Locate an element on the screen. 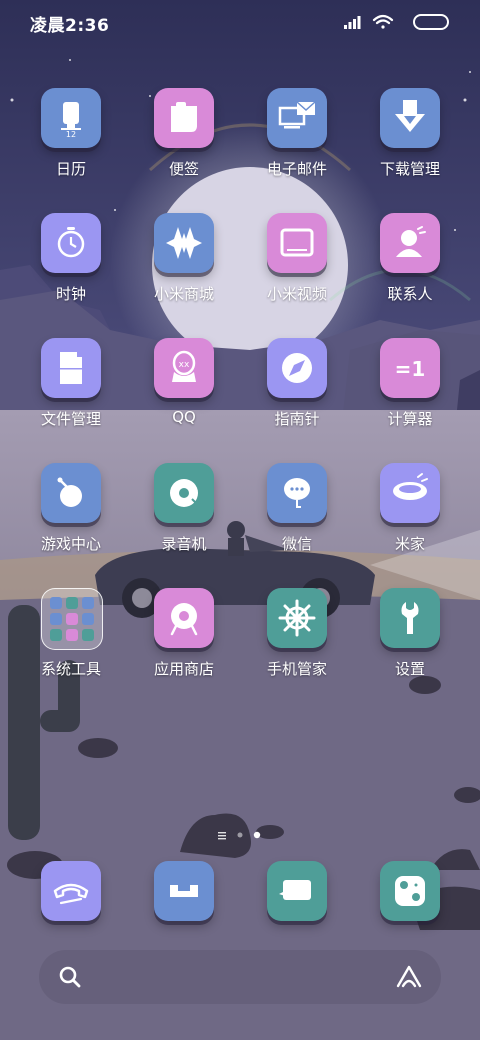 The height and width of the screenshot is (1040, 480). app-label: 文件管理 is located at coordinates (70, 419).